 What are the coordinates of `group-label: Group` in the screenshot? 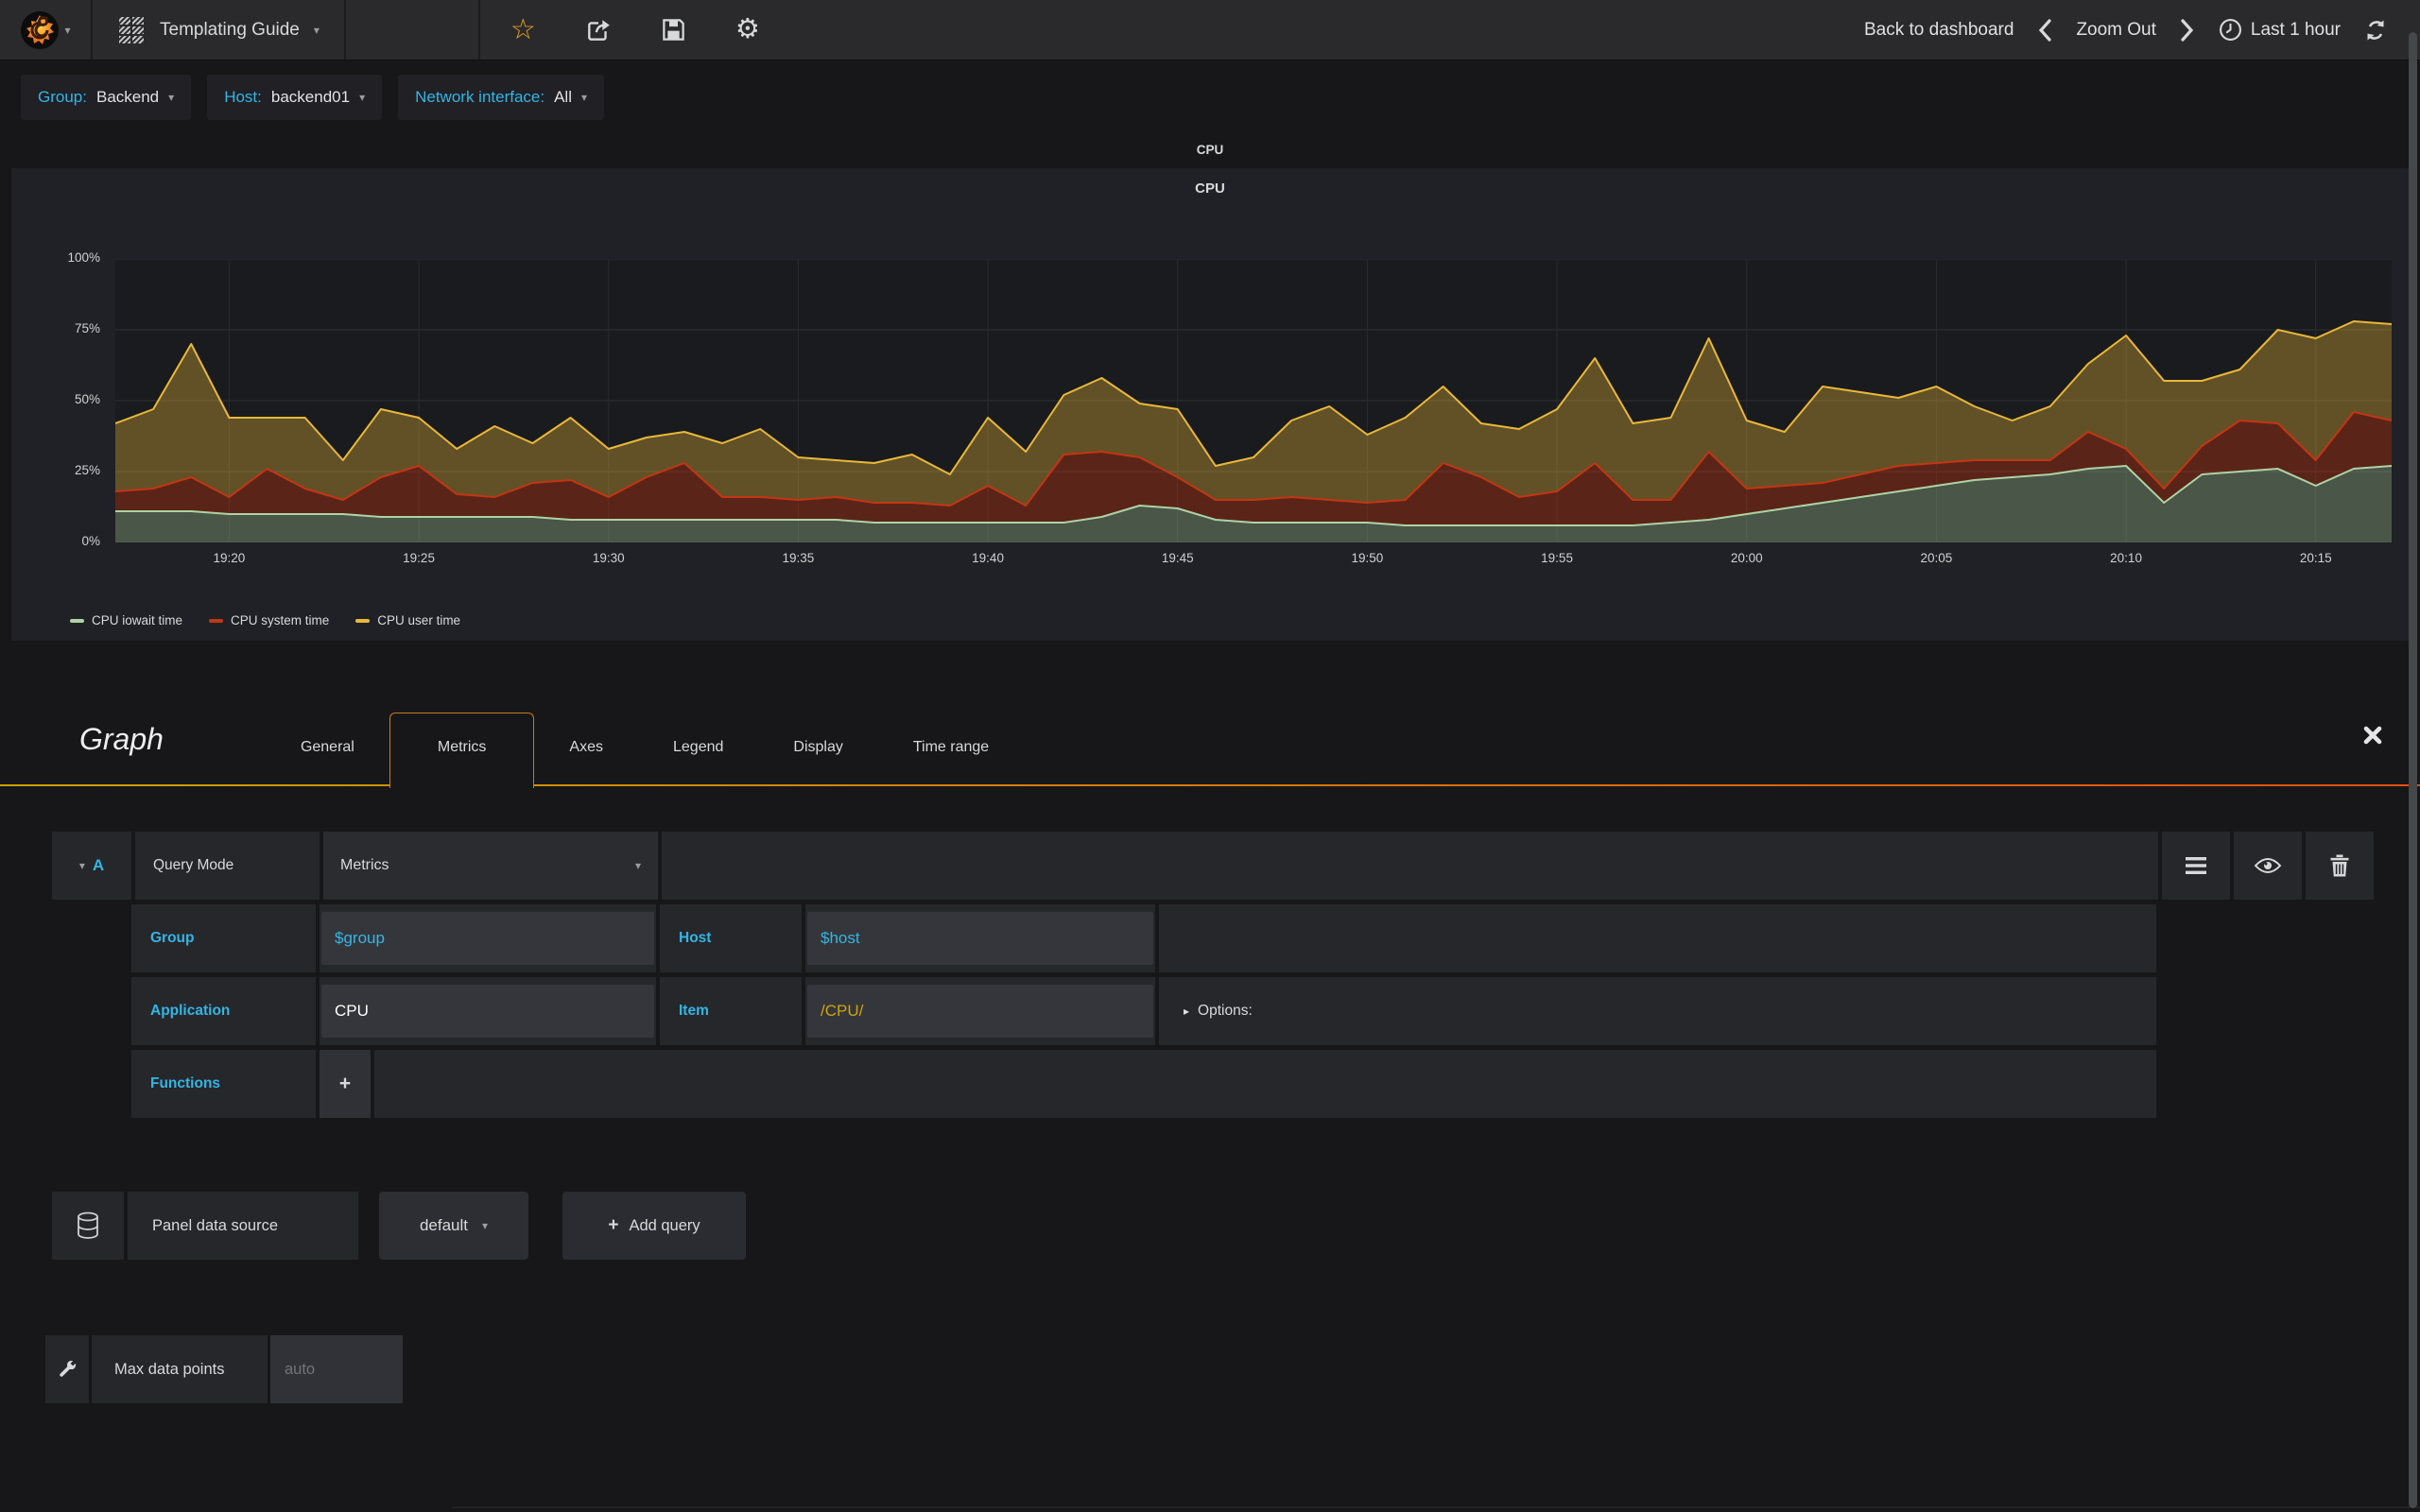 It's located at (223, 938).